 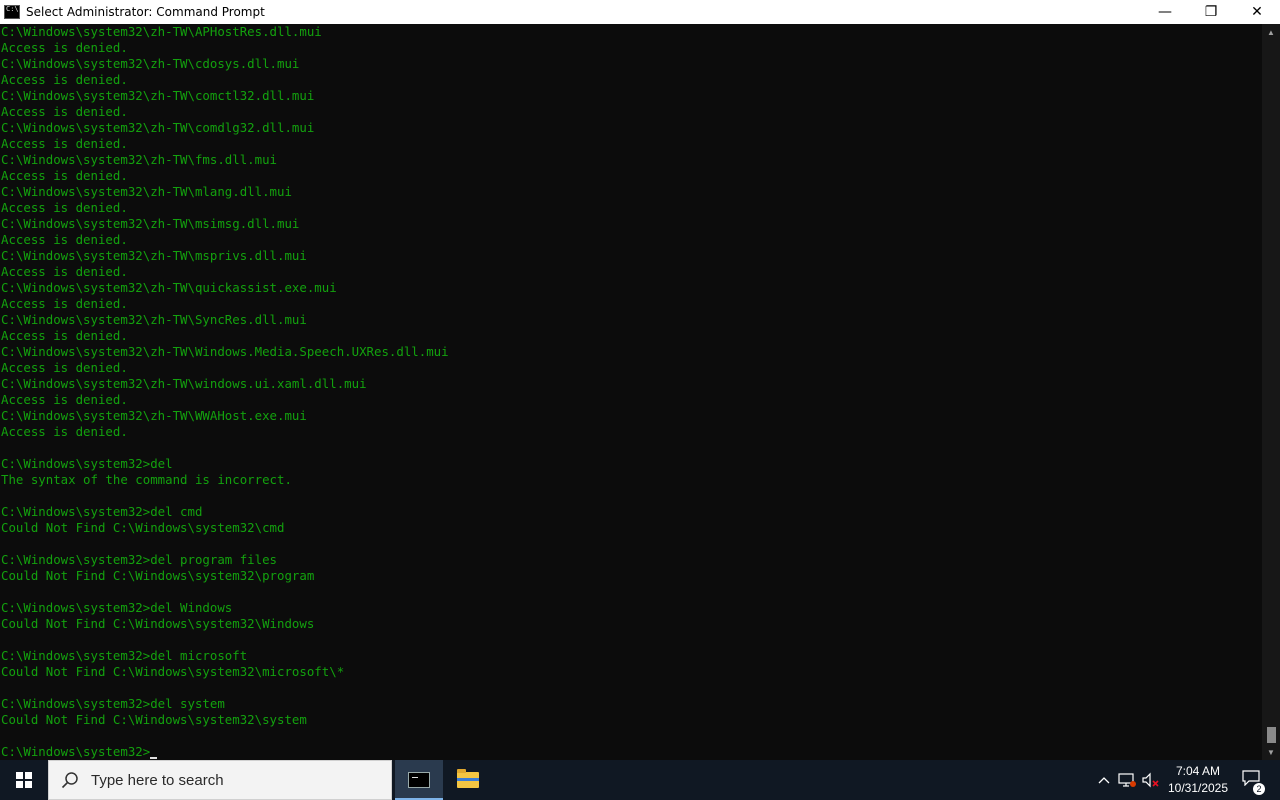 I want to click on console-line: C:\Windows\system32>del cmd, so click(x=102, y=511).